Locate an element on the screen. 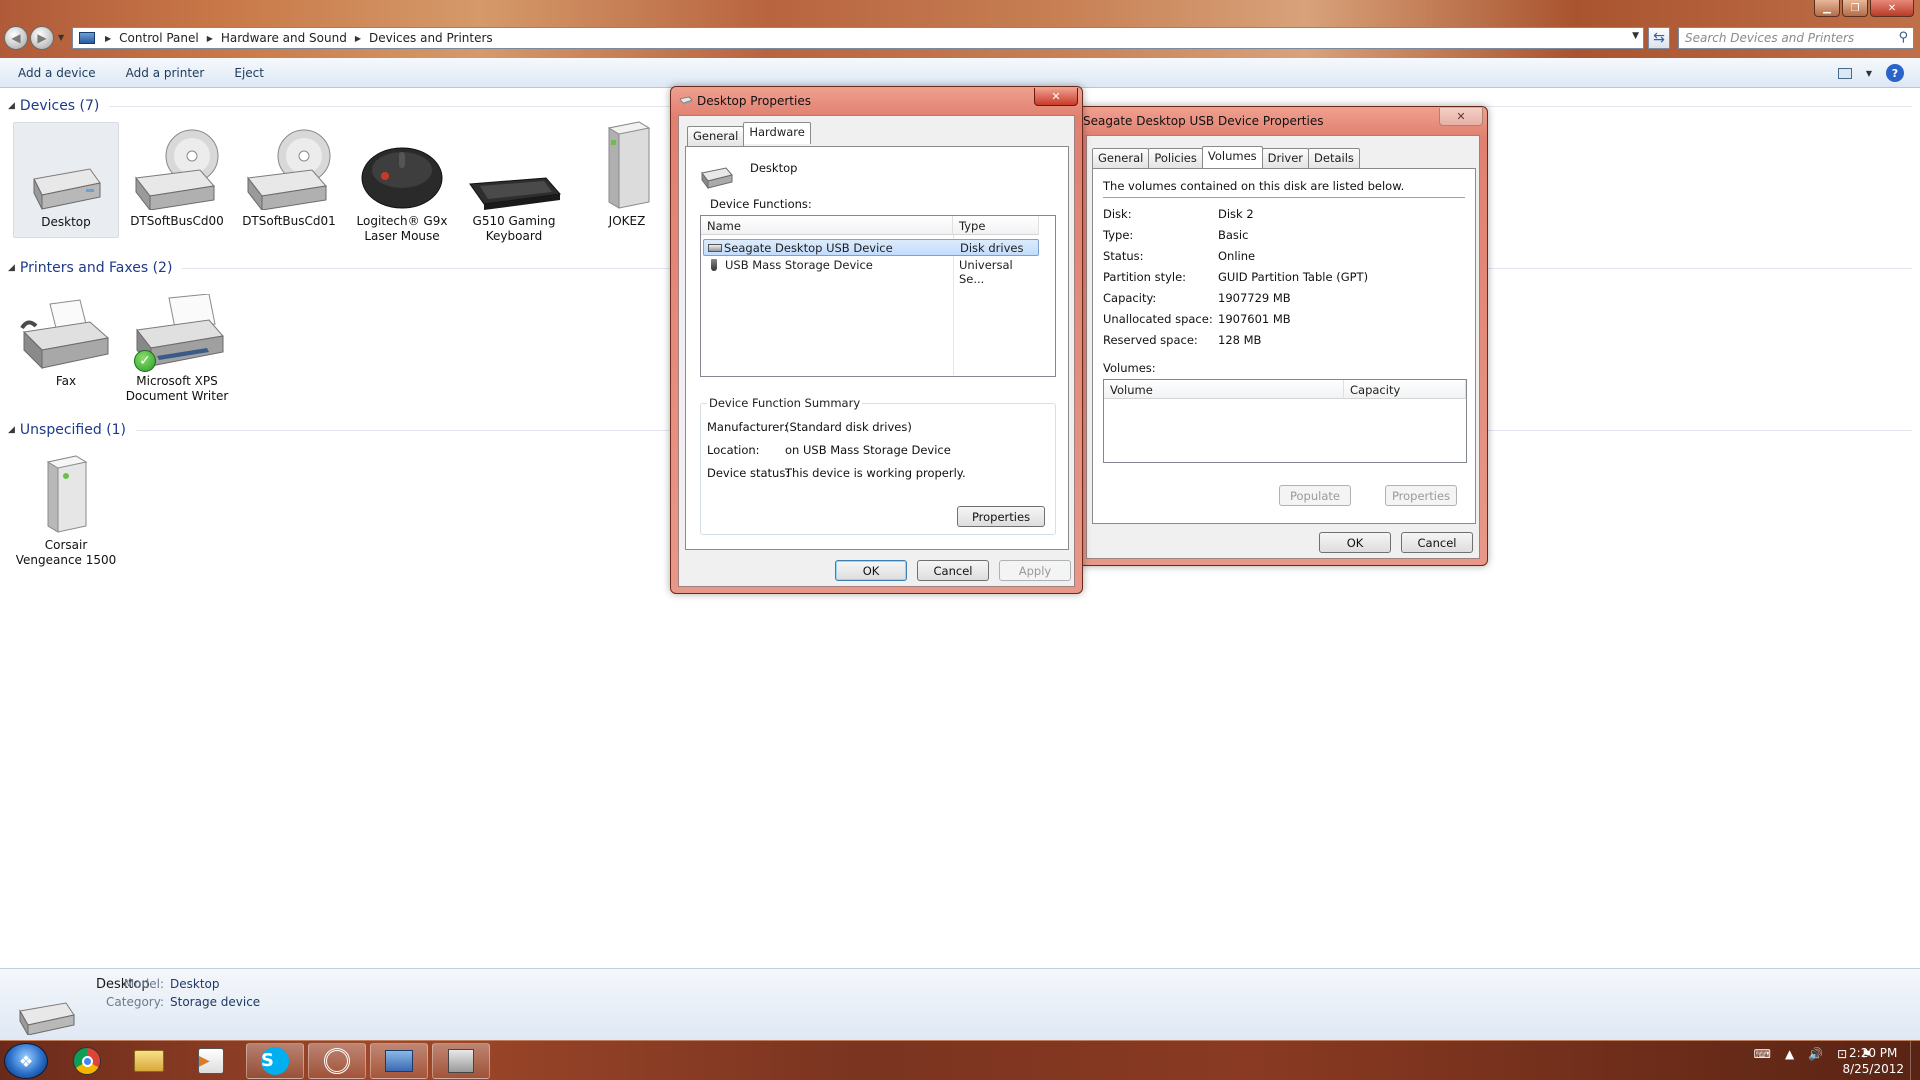 This screenshot has height=1080, width=1920. taskbar-app is located at coordinates (337, 1061).